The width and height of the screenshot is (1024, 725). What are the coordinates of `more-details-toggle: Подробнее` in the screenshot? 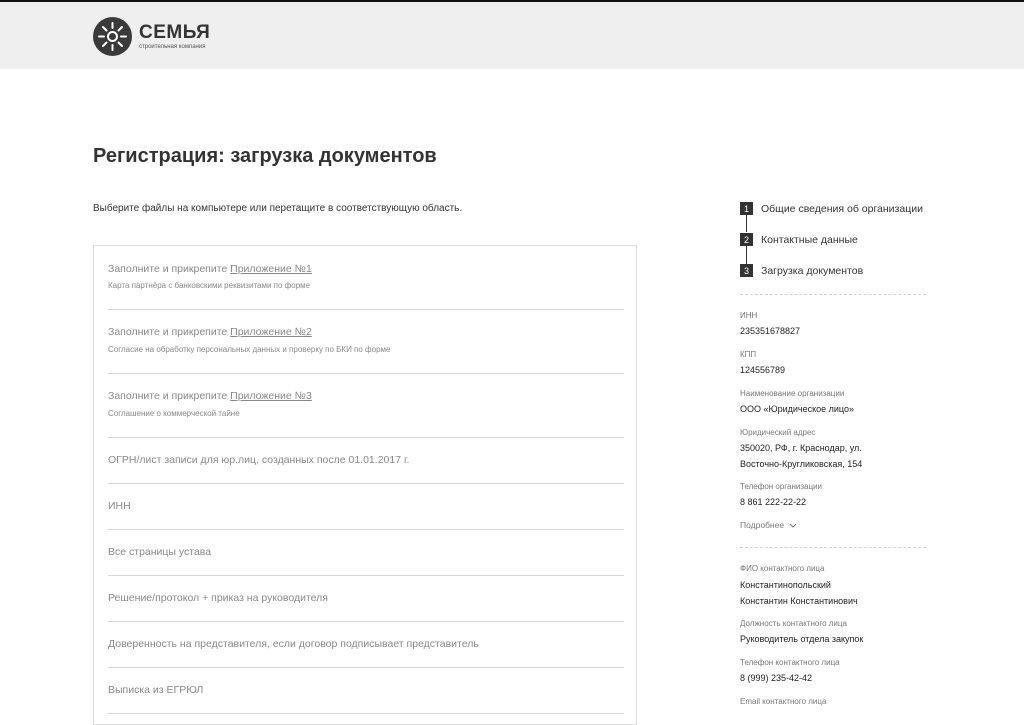 It's located at (768, 525).